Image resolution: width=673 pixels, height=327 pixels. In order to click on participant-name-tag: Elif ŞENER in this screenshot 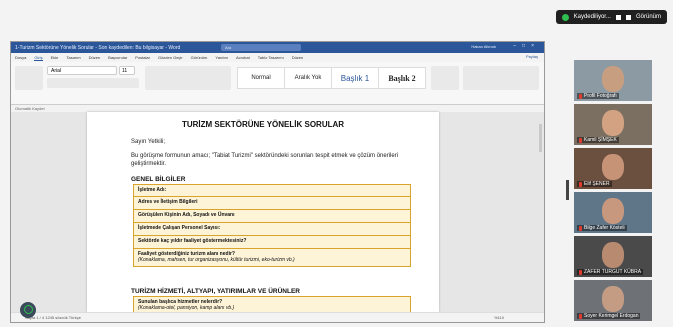, I will do `click(594, 184)`.